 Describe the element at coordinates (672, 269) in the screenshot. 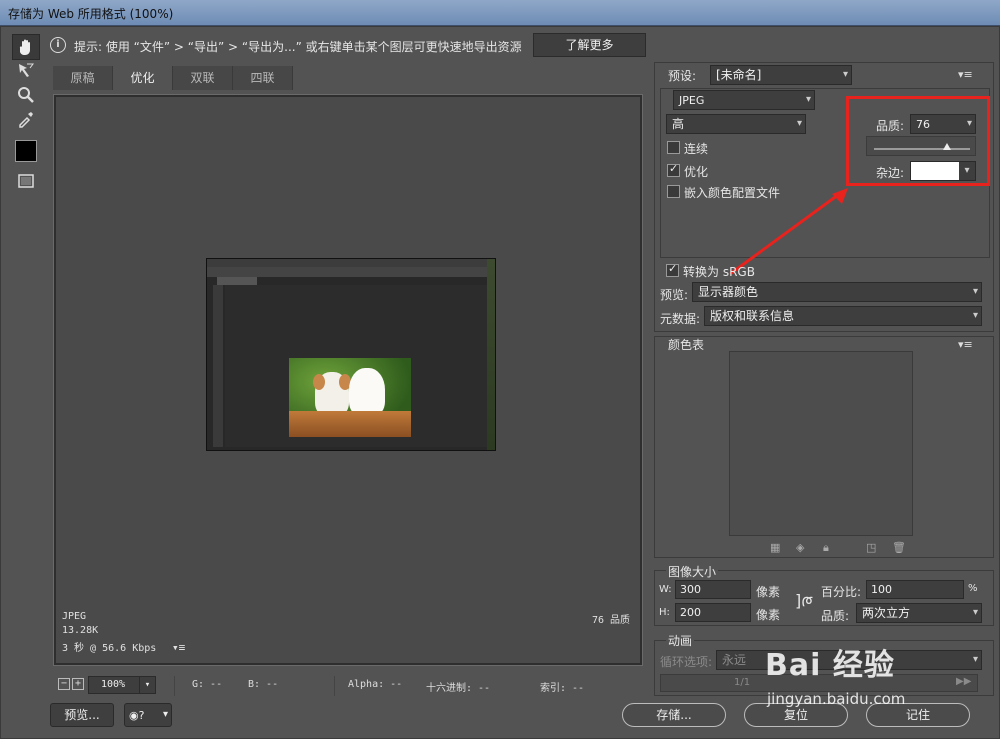

I see `convert-srgb-checkbox` at that location.